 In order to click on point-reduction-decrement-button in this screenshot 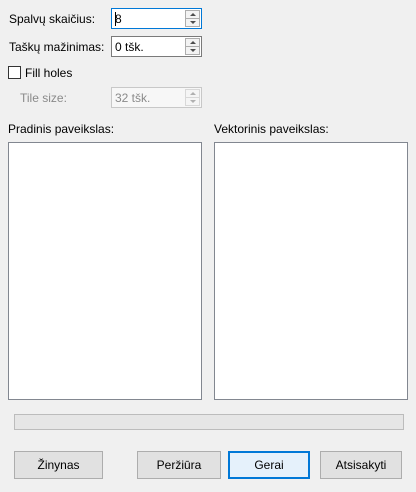, I will do `click(192, 50)`.